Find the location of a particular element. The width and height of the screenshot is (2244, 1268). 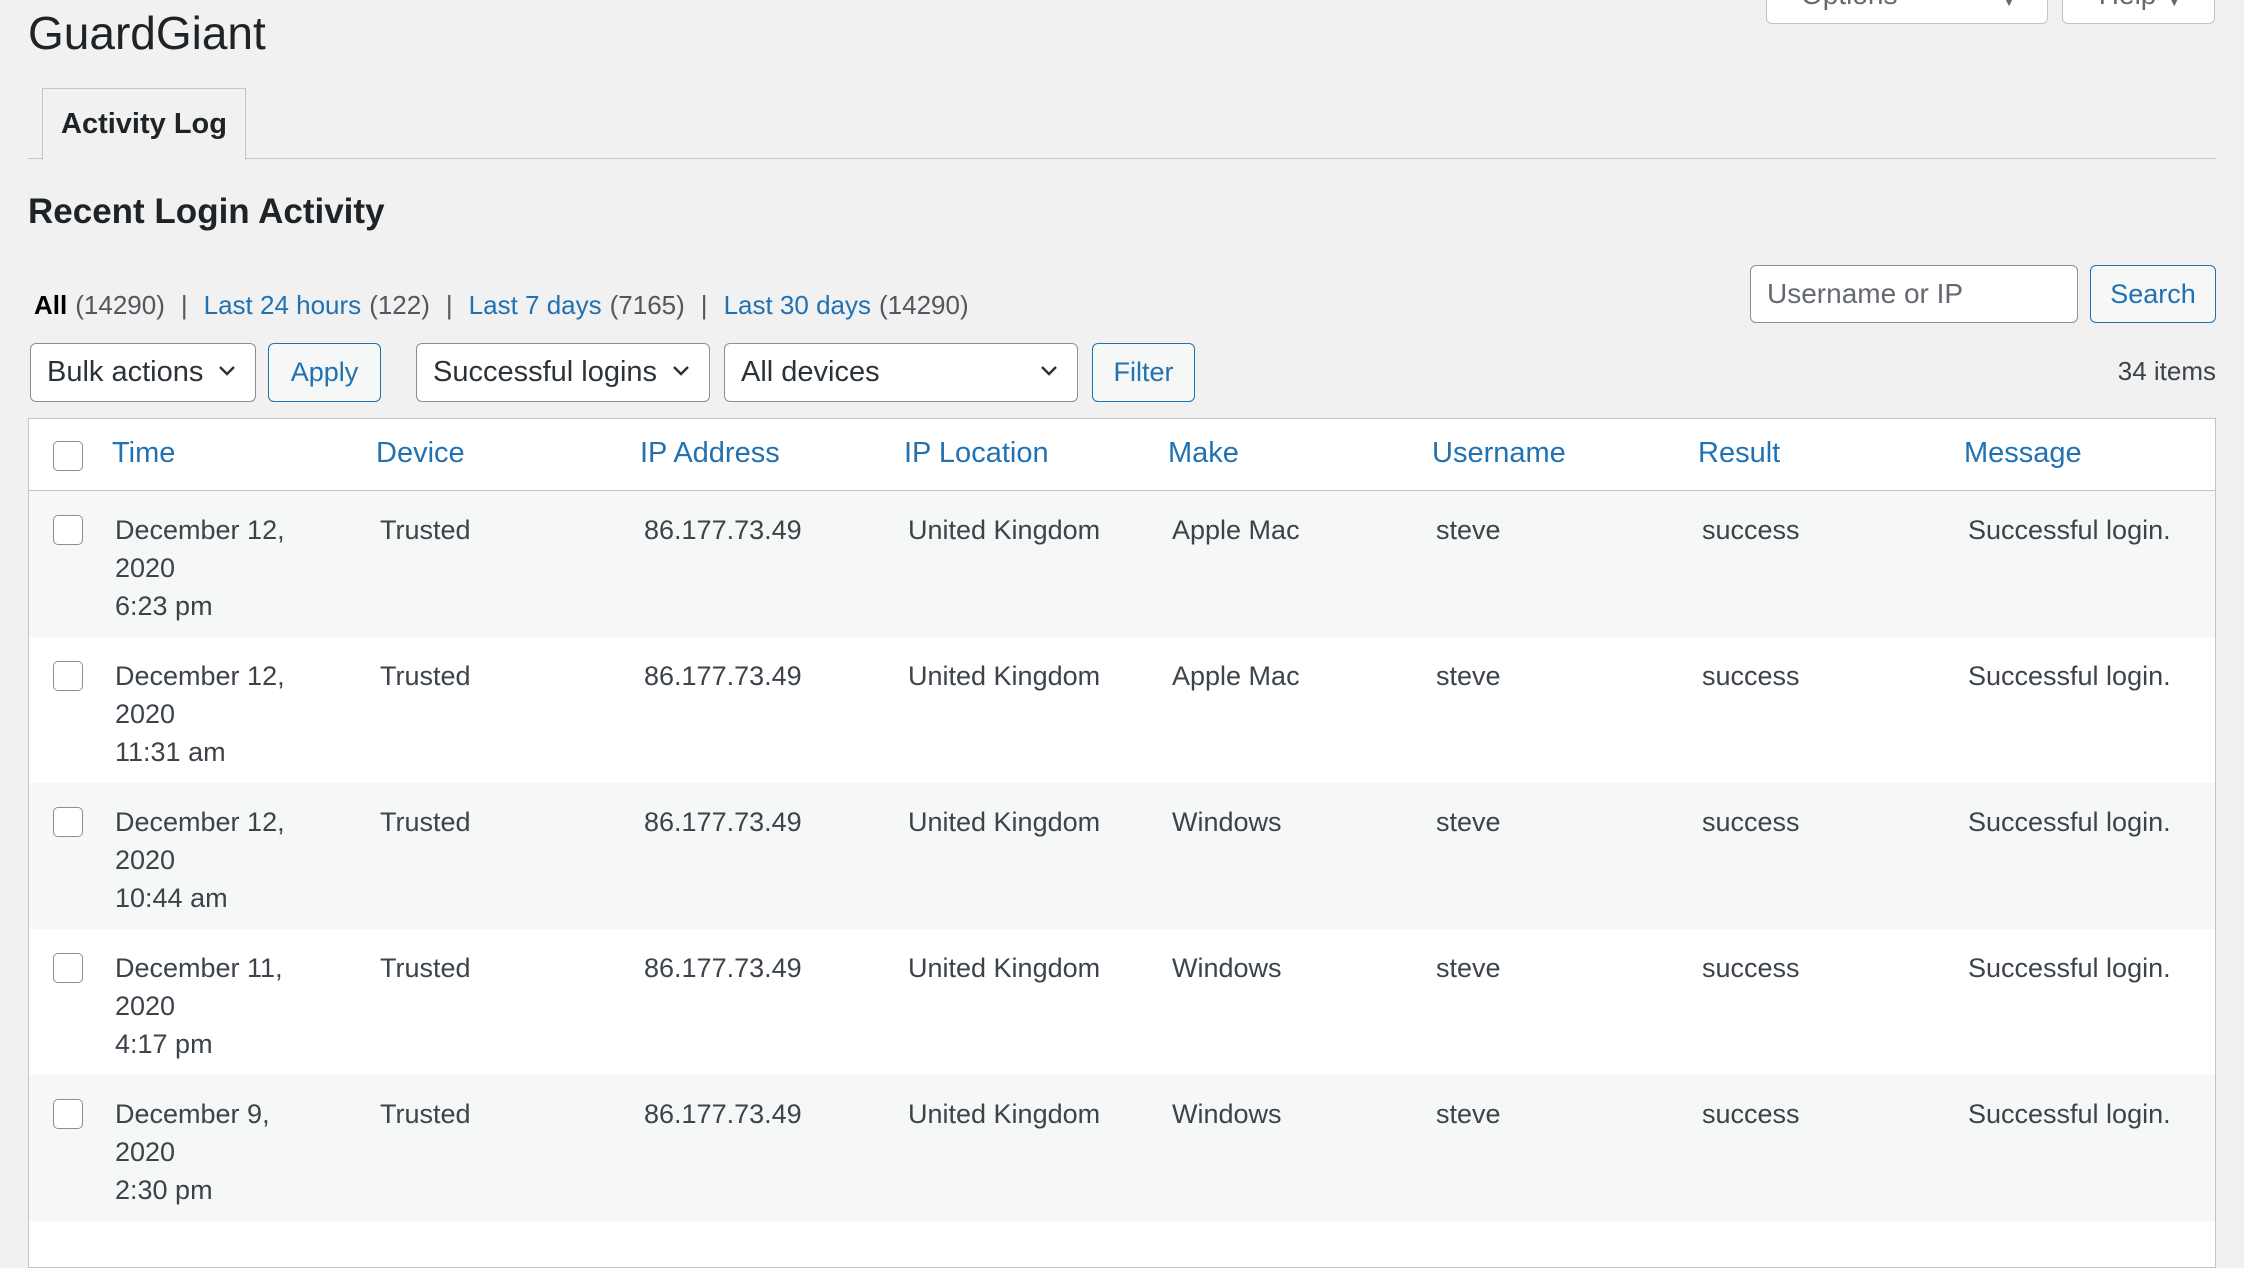

screen-meta-links: Screen Options ▼ Help ▼ is located at coordinates (1990, 12).